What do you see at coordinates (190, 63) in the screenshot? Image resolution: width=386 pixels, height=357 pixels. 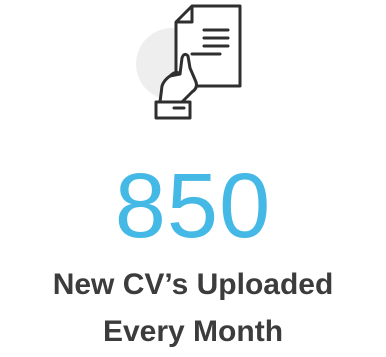 I see `hand-holding-document-icon` at bounding box center [190, 63].